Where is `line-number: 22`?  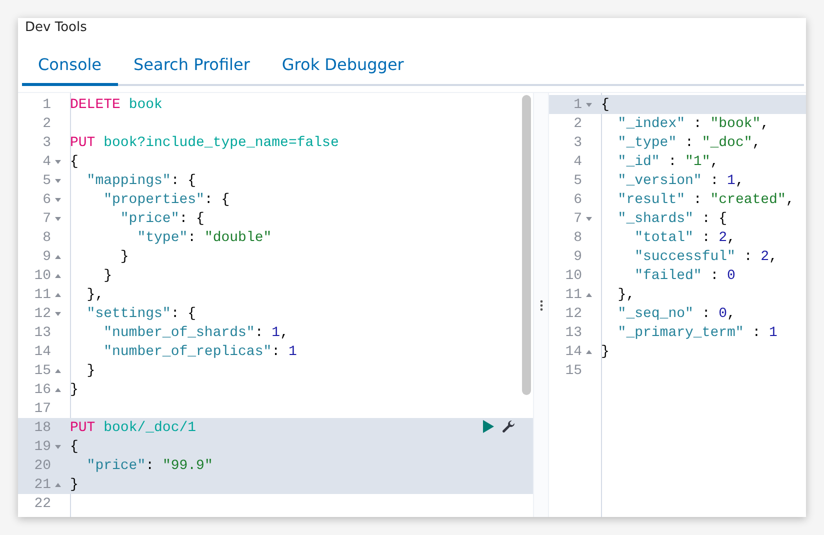
line-number: 22 is located at coordinates (42, 504).